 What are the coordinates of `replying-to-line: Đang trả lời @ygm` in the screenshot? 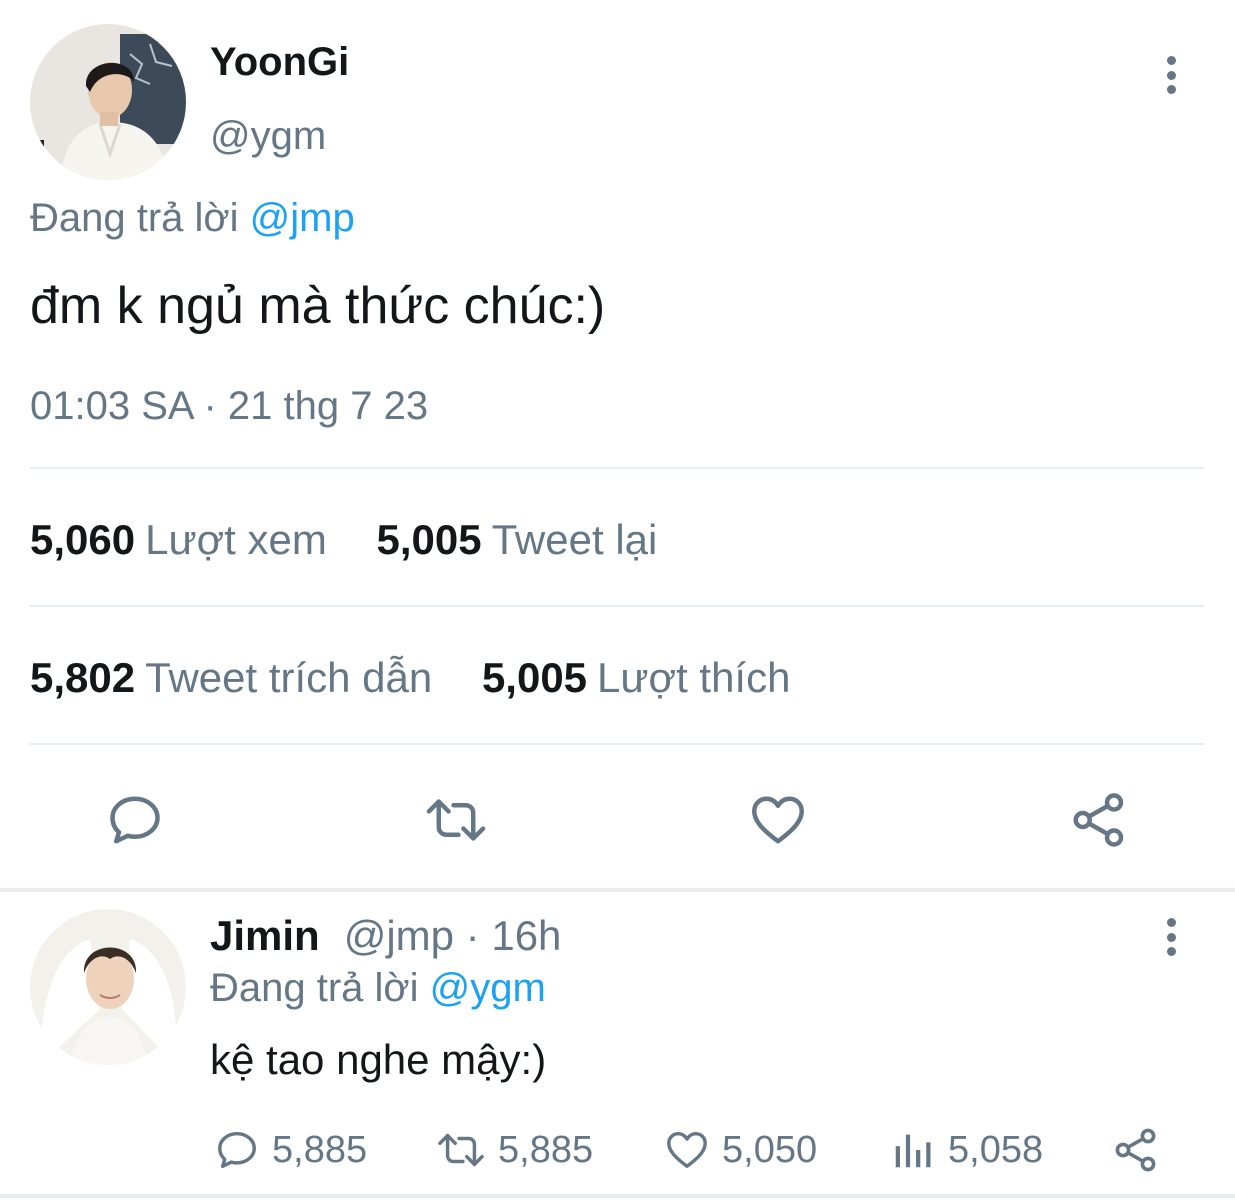 It's located at (378, 988).